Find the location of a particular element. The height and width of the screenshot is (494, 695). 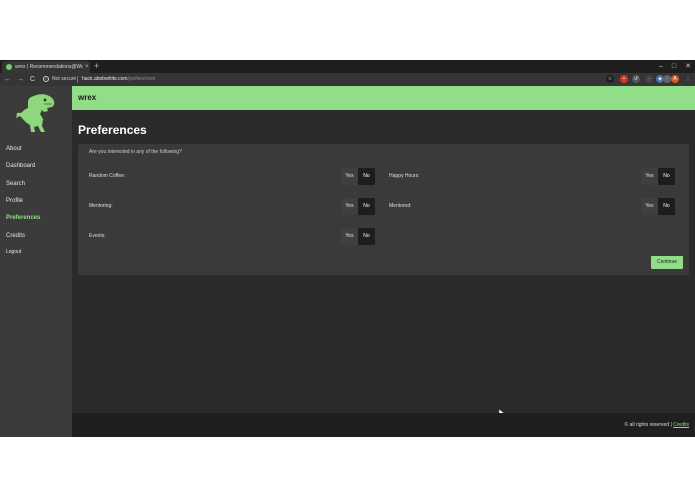

window-controls: – □ ✕ is located at coordinates (675, 66).